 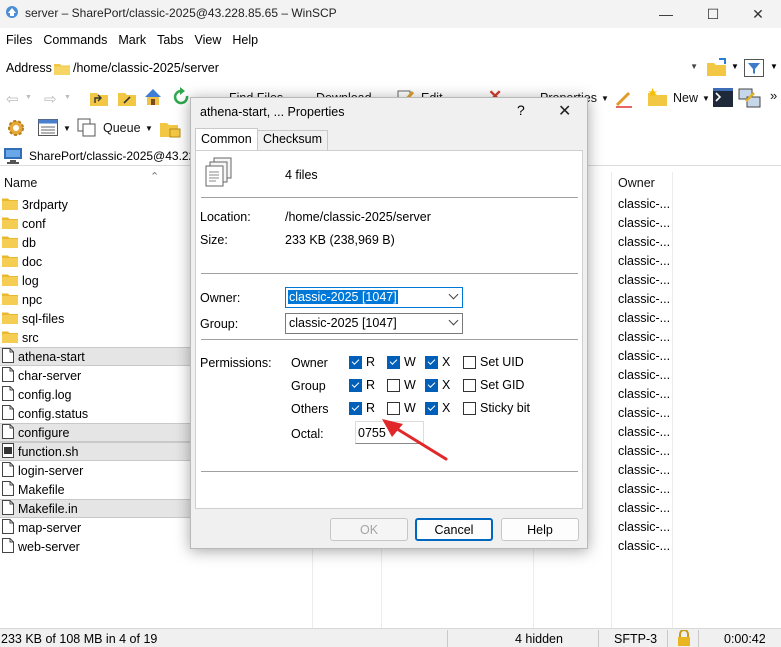 I want to click on column-header-owner: Owner, so click(x=636, y=183).